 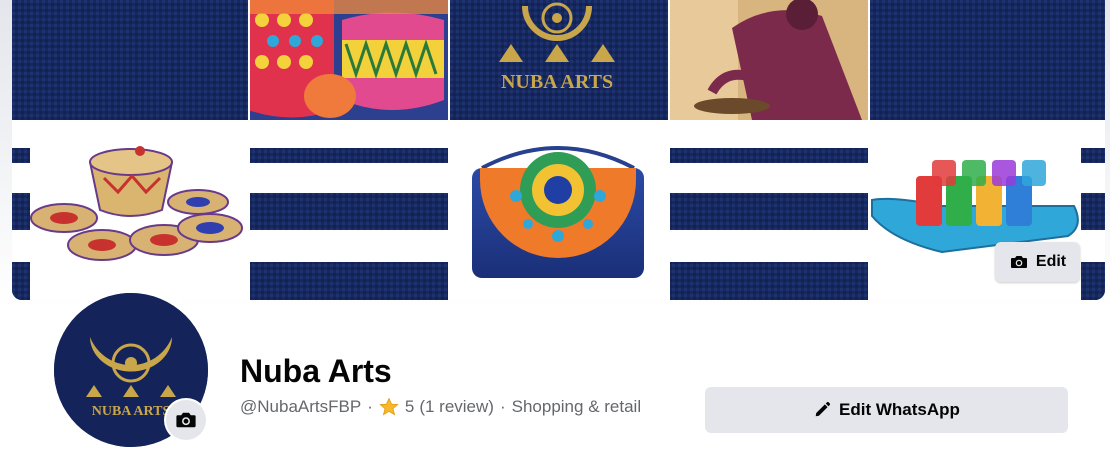 I want to click on page-handle: @NubaArtsFBP, so click(x=300, y=407).